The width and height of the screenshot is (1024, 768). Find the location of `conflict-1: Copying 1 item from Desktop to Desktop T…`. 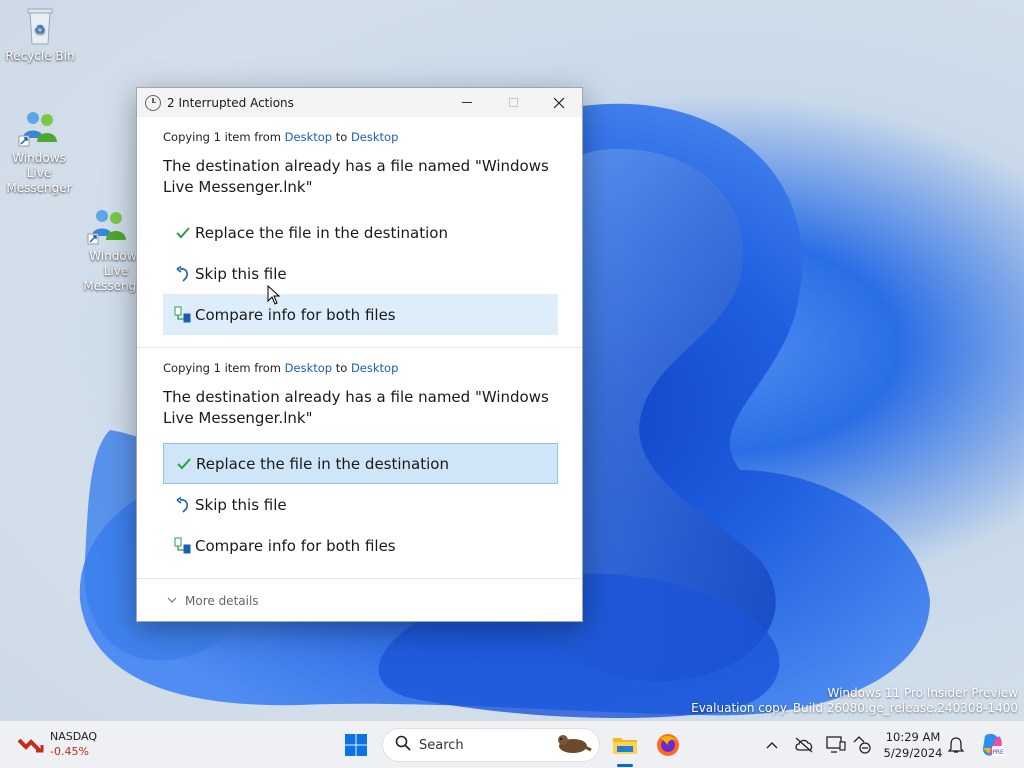

conflict-1: Copying 1 item from Desktop to Desktop T… is located at coordinates (359, 232).